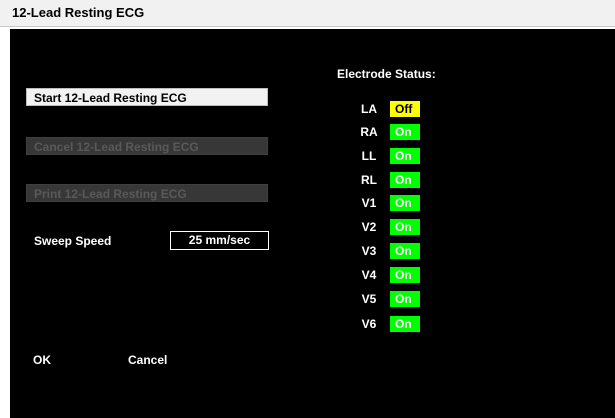 This screenshot has height=418, width=615. I want to click on electrode-row-v4: V4 On, so click(390, 275).